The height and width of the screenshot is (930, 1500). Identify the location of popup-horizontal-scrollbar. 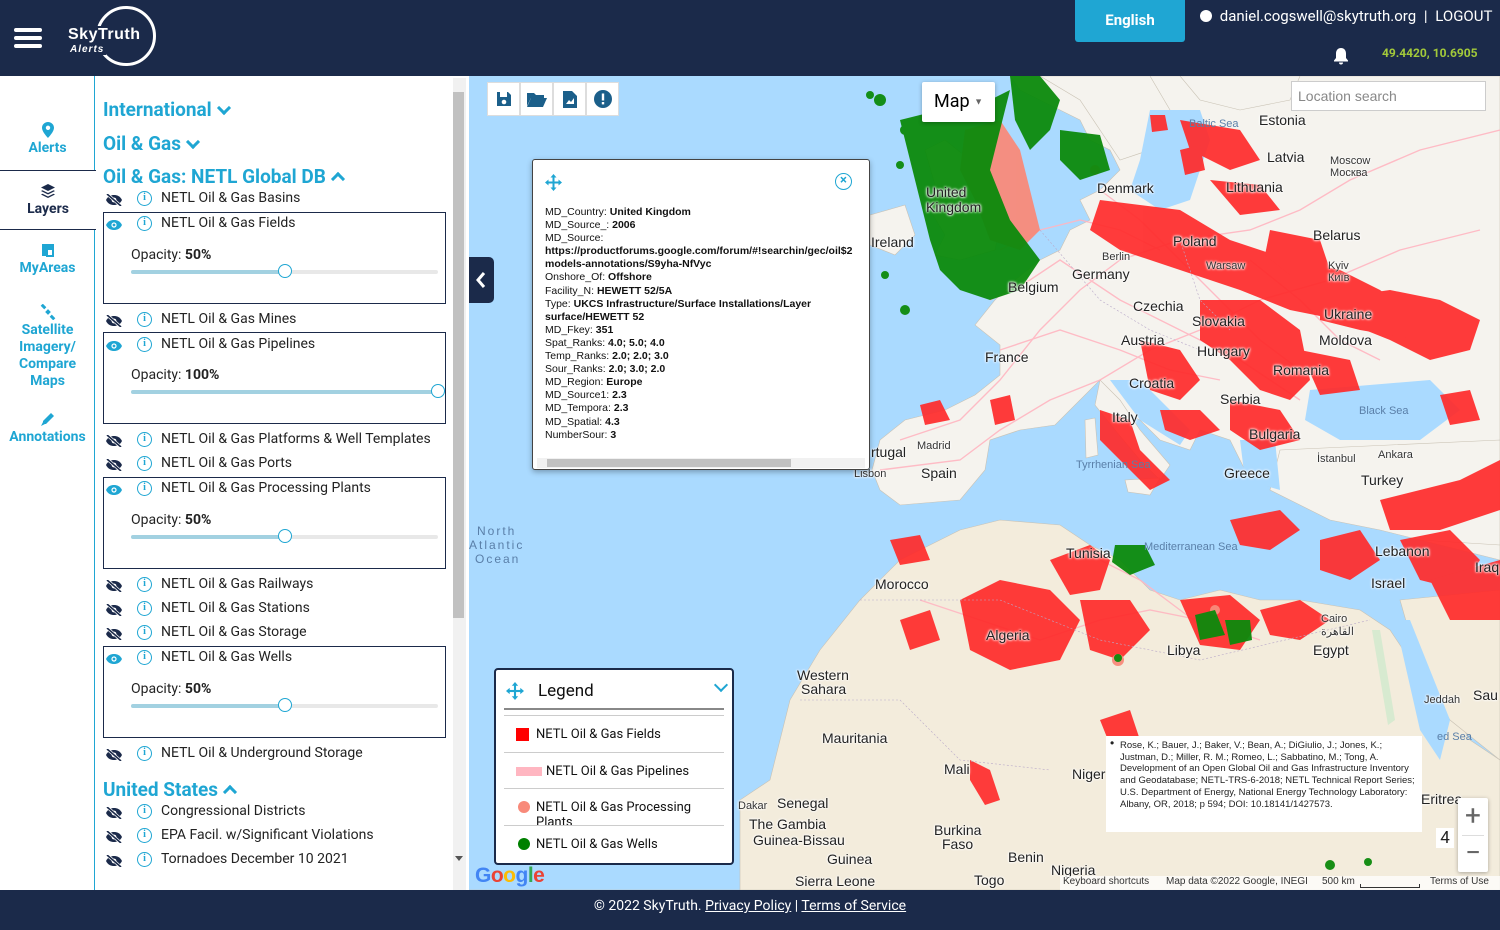
(701, 463).